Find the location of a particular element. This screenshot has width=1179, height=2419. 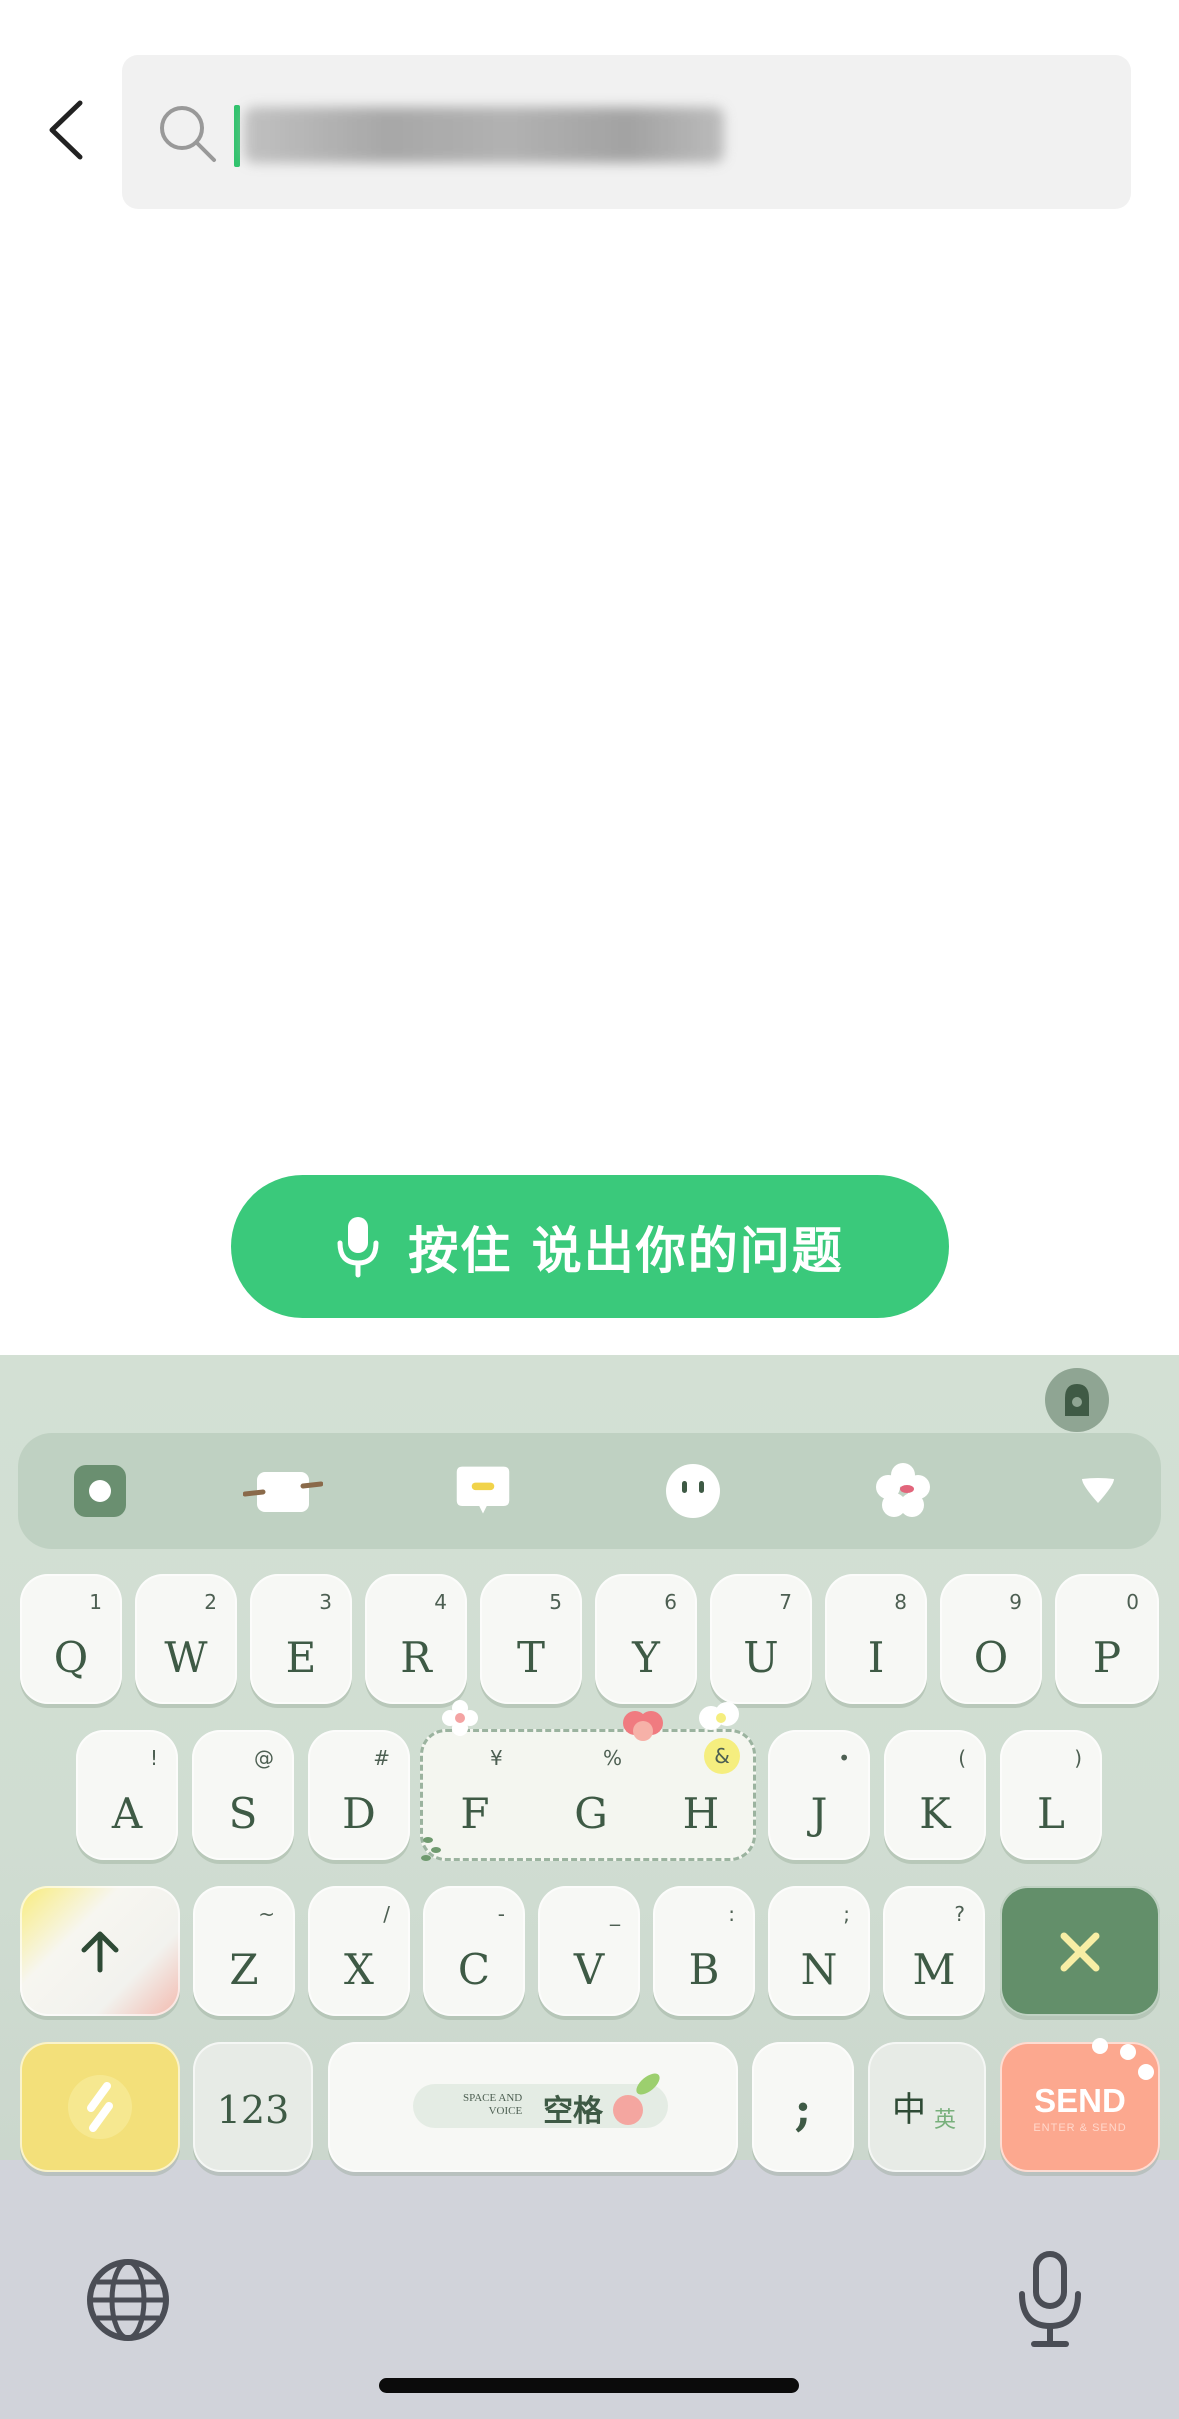

microphone-icon is located at coordinates (358, 1246).